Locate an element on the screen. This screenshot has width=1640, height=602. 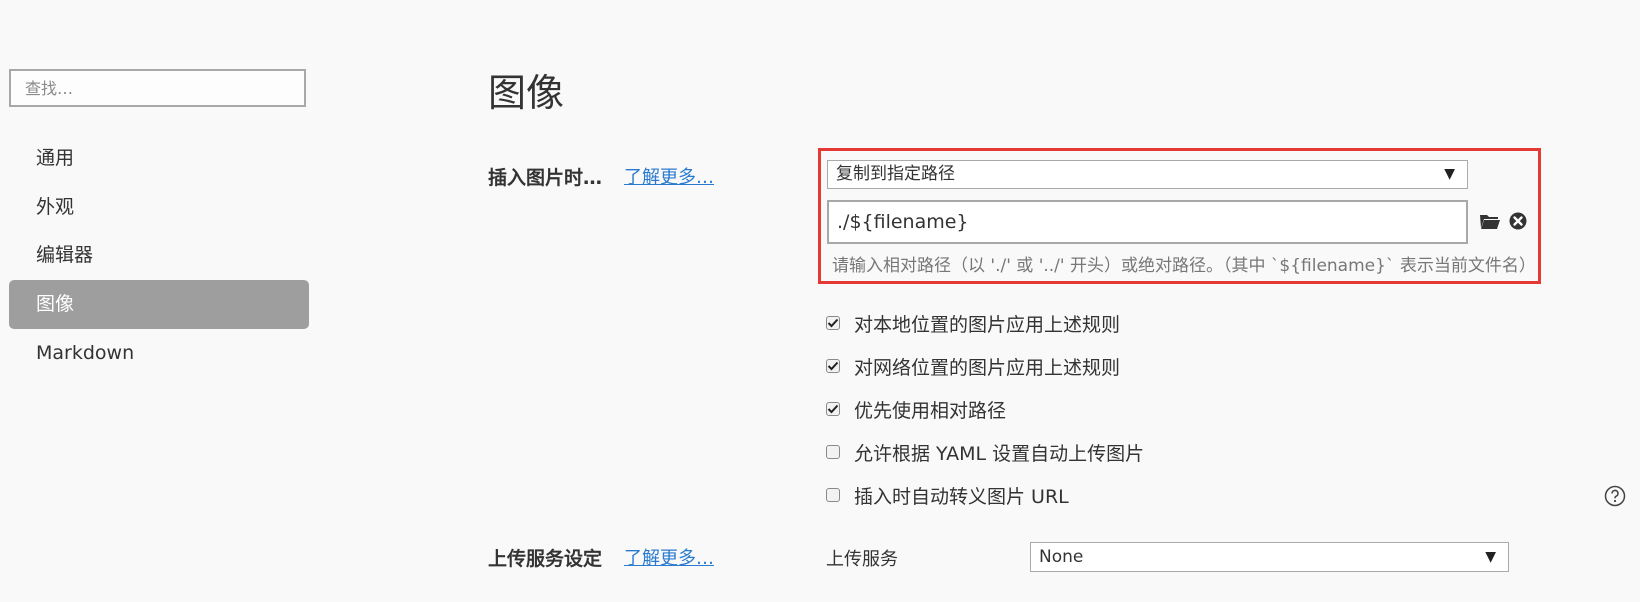
option-apply-local: 对本地位置的图片应用上述规则 is located at coordinates (973, 323).